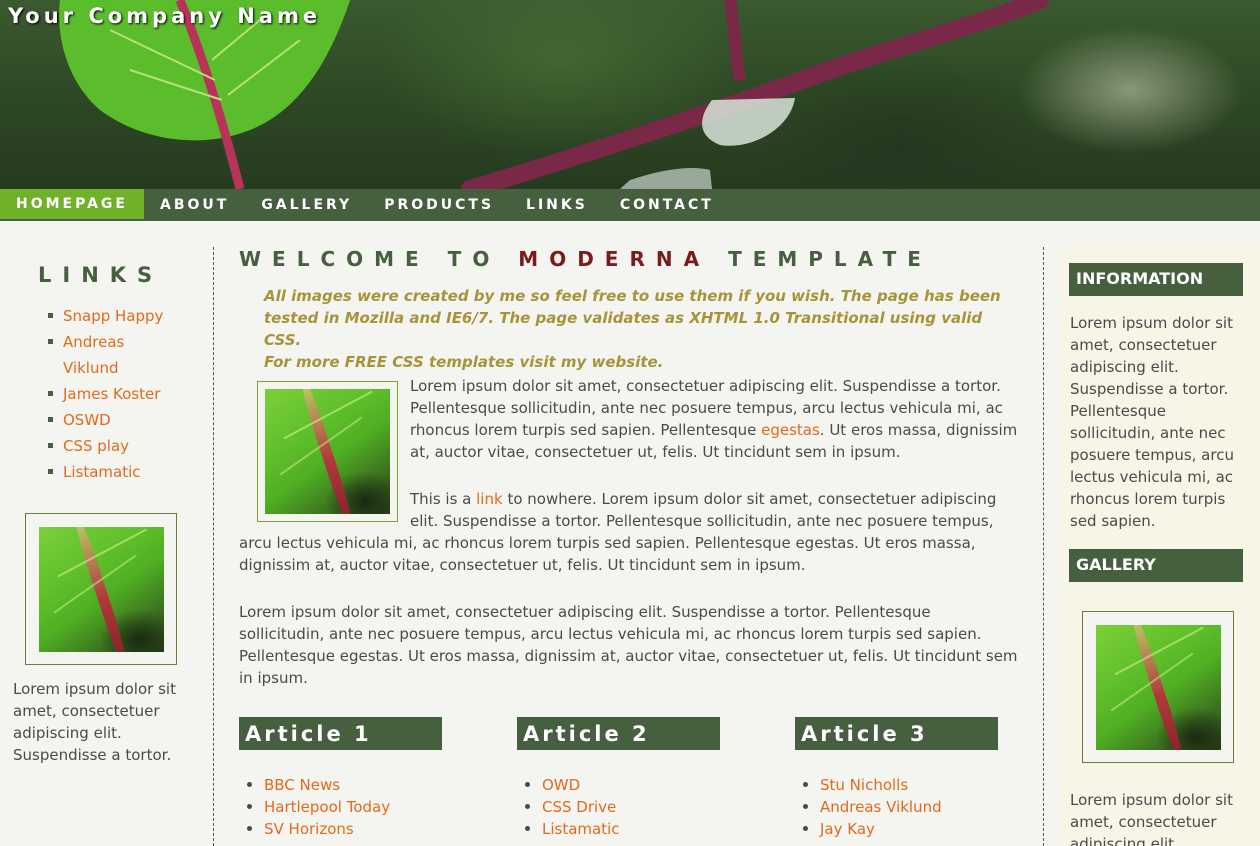 This screenshot has height=846, width=1260. I want to click on list-item: BBC News, so click(349, 785).